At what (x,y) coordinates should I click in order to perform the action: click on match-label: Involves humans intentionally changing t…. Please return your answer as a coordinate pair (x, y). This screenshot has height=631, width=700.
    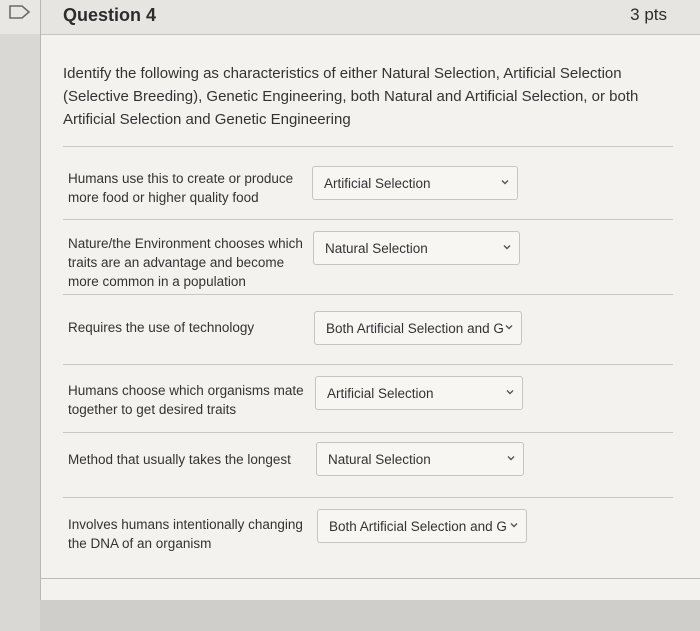
    Looking at the image, I should click on (185, 534).